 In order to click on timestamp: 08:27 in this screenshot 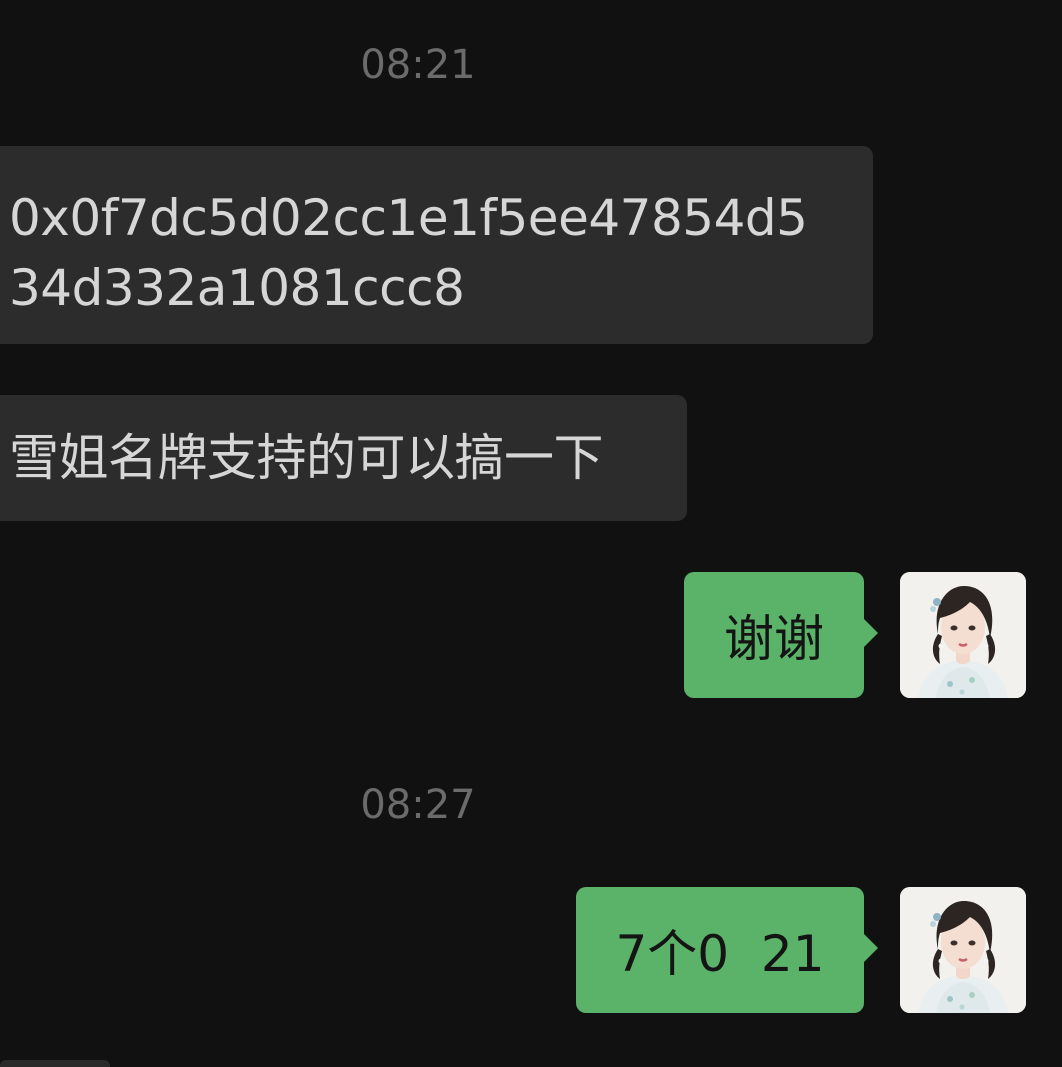, I will do `click(418, 805)`.